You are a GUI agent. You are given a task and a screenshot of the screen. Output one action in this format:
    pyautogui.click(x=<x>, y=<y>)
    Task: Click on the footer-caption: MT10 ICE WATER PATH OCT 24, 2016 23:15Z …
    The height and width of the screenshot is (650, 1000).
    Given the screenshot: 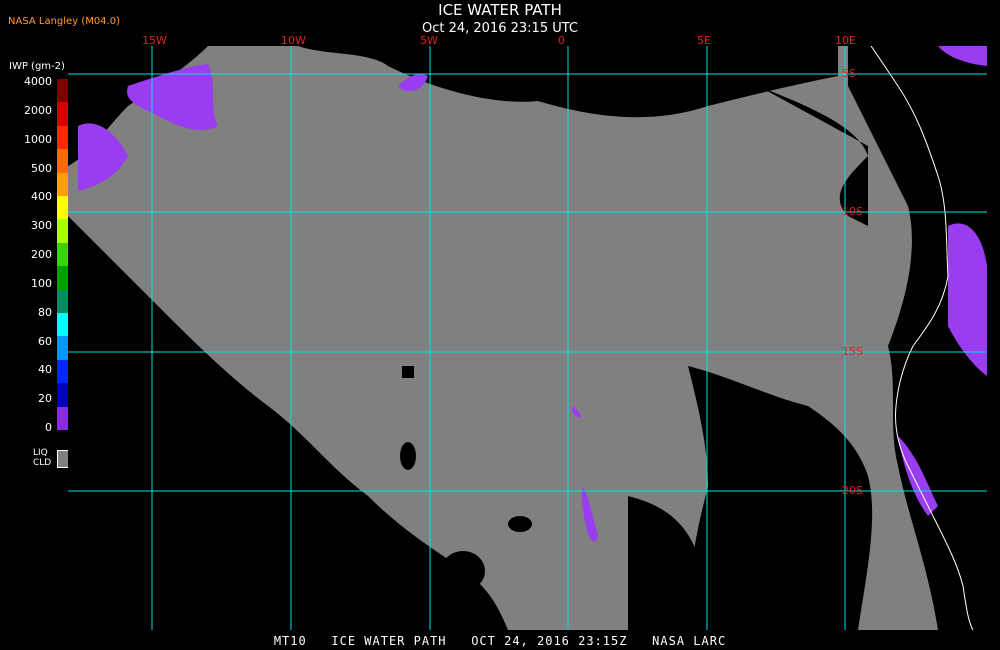 What is the action you would take?
    pyautogui.click(x=500, y=641)
    